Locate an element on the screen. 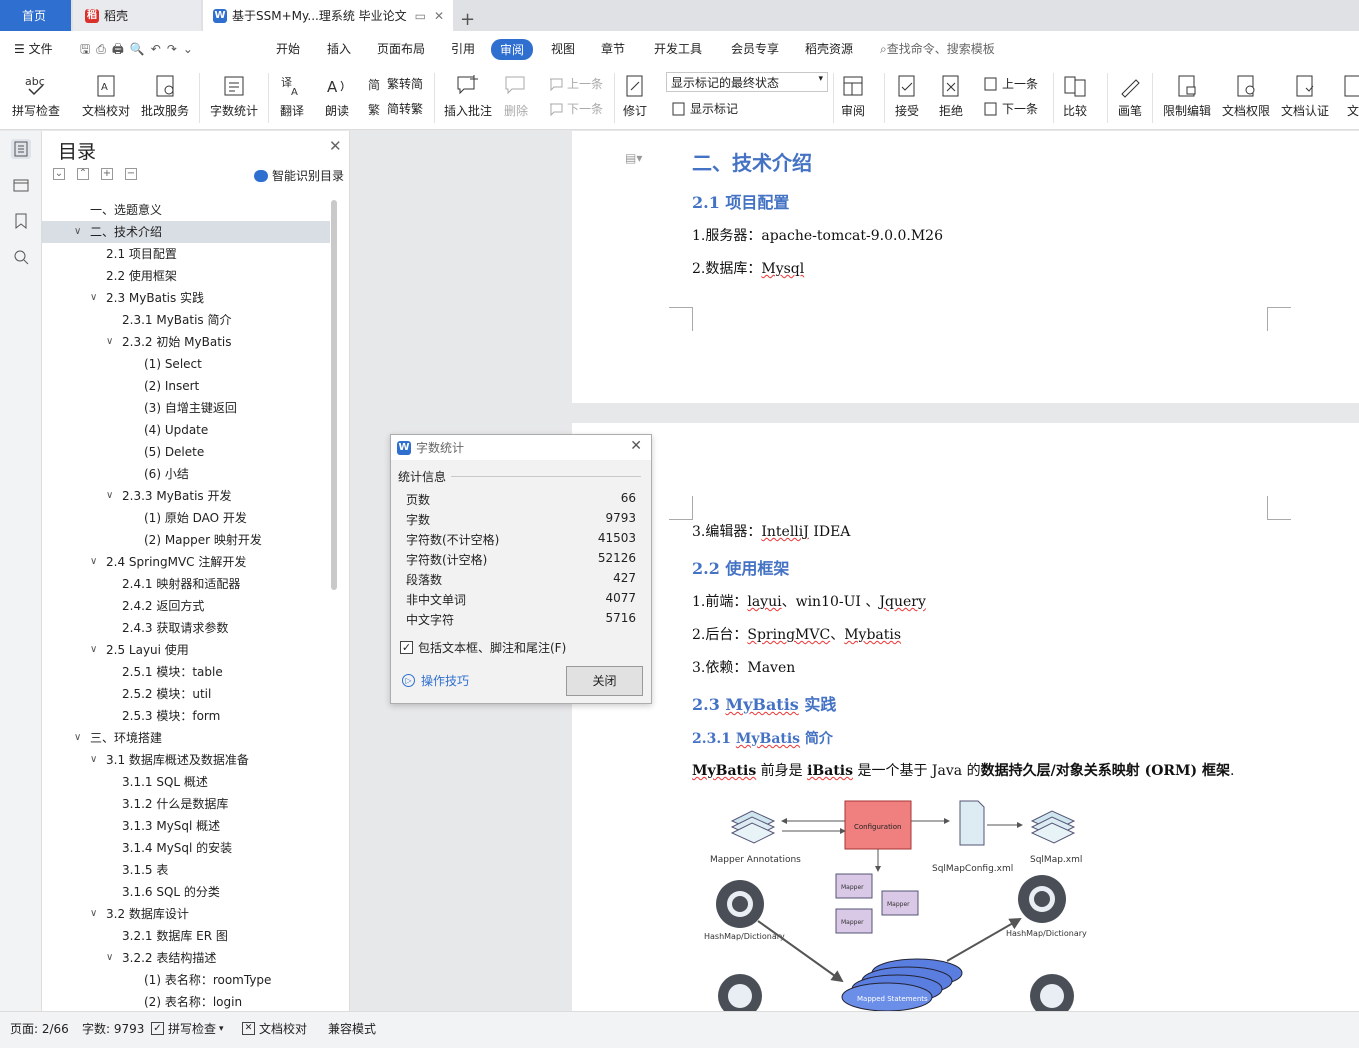  toc-item: 2.5.2 模块：util is located at coordinates (186, 694).